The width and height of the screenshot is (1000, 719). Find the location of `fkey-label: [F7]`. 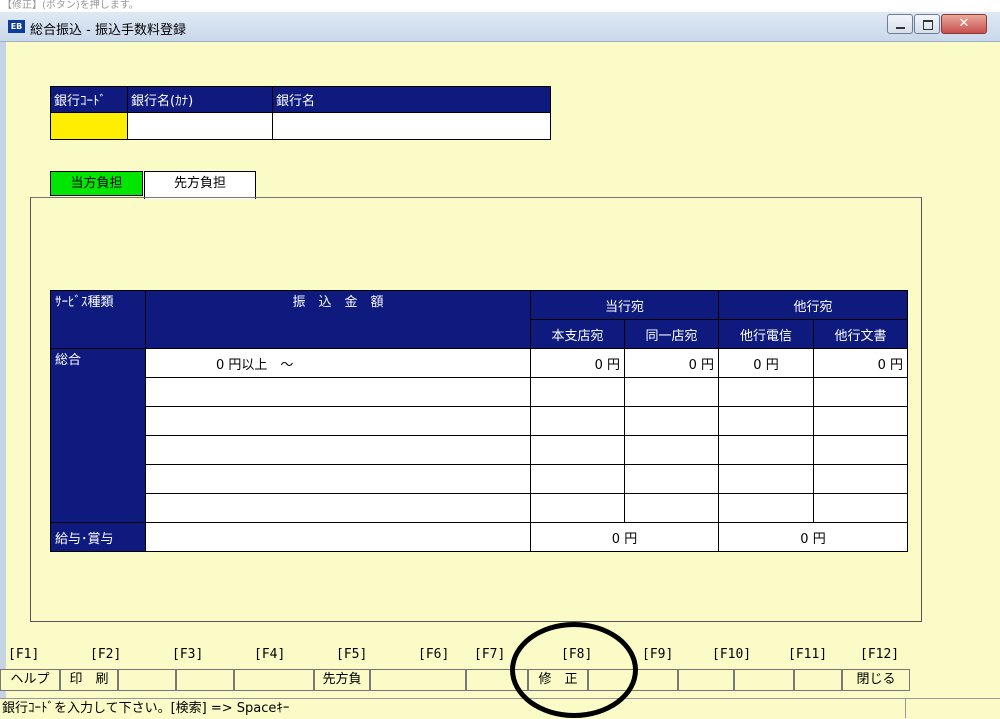

fkey-label: [F7] is located at coordinates (490, 654).